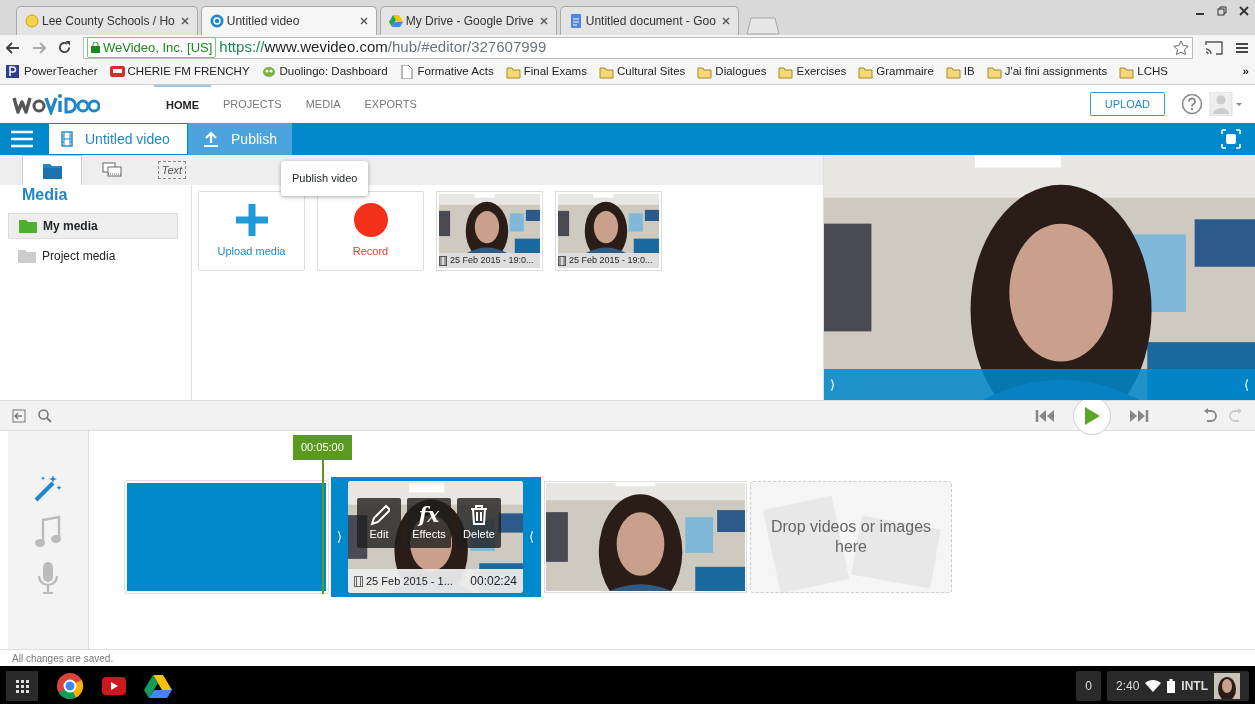 The width and height of the screenshot is (1255, 704). I want to click on drop-zone: Drop videos or images here, so click(851, 537).